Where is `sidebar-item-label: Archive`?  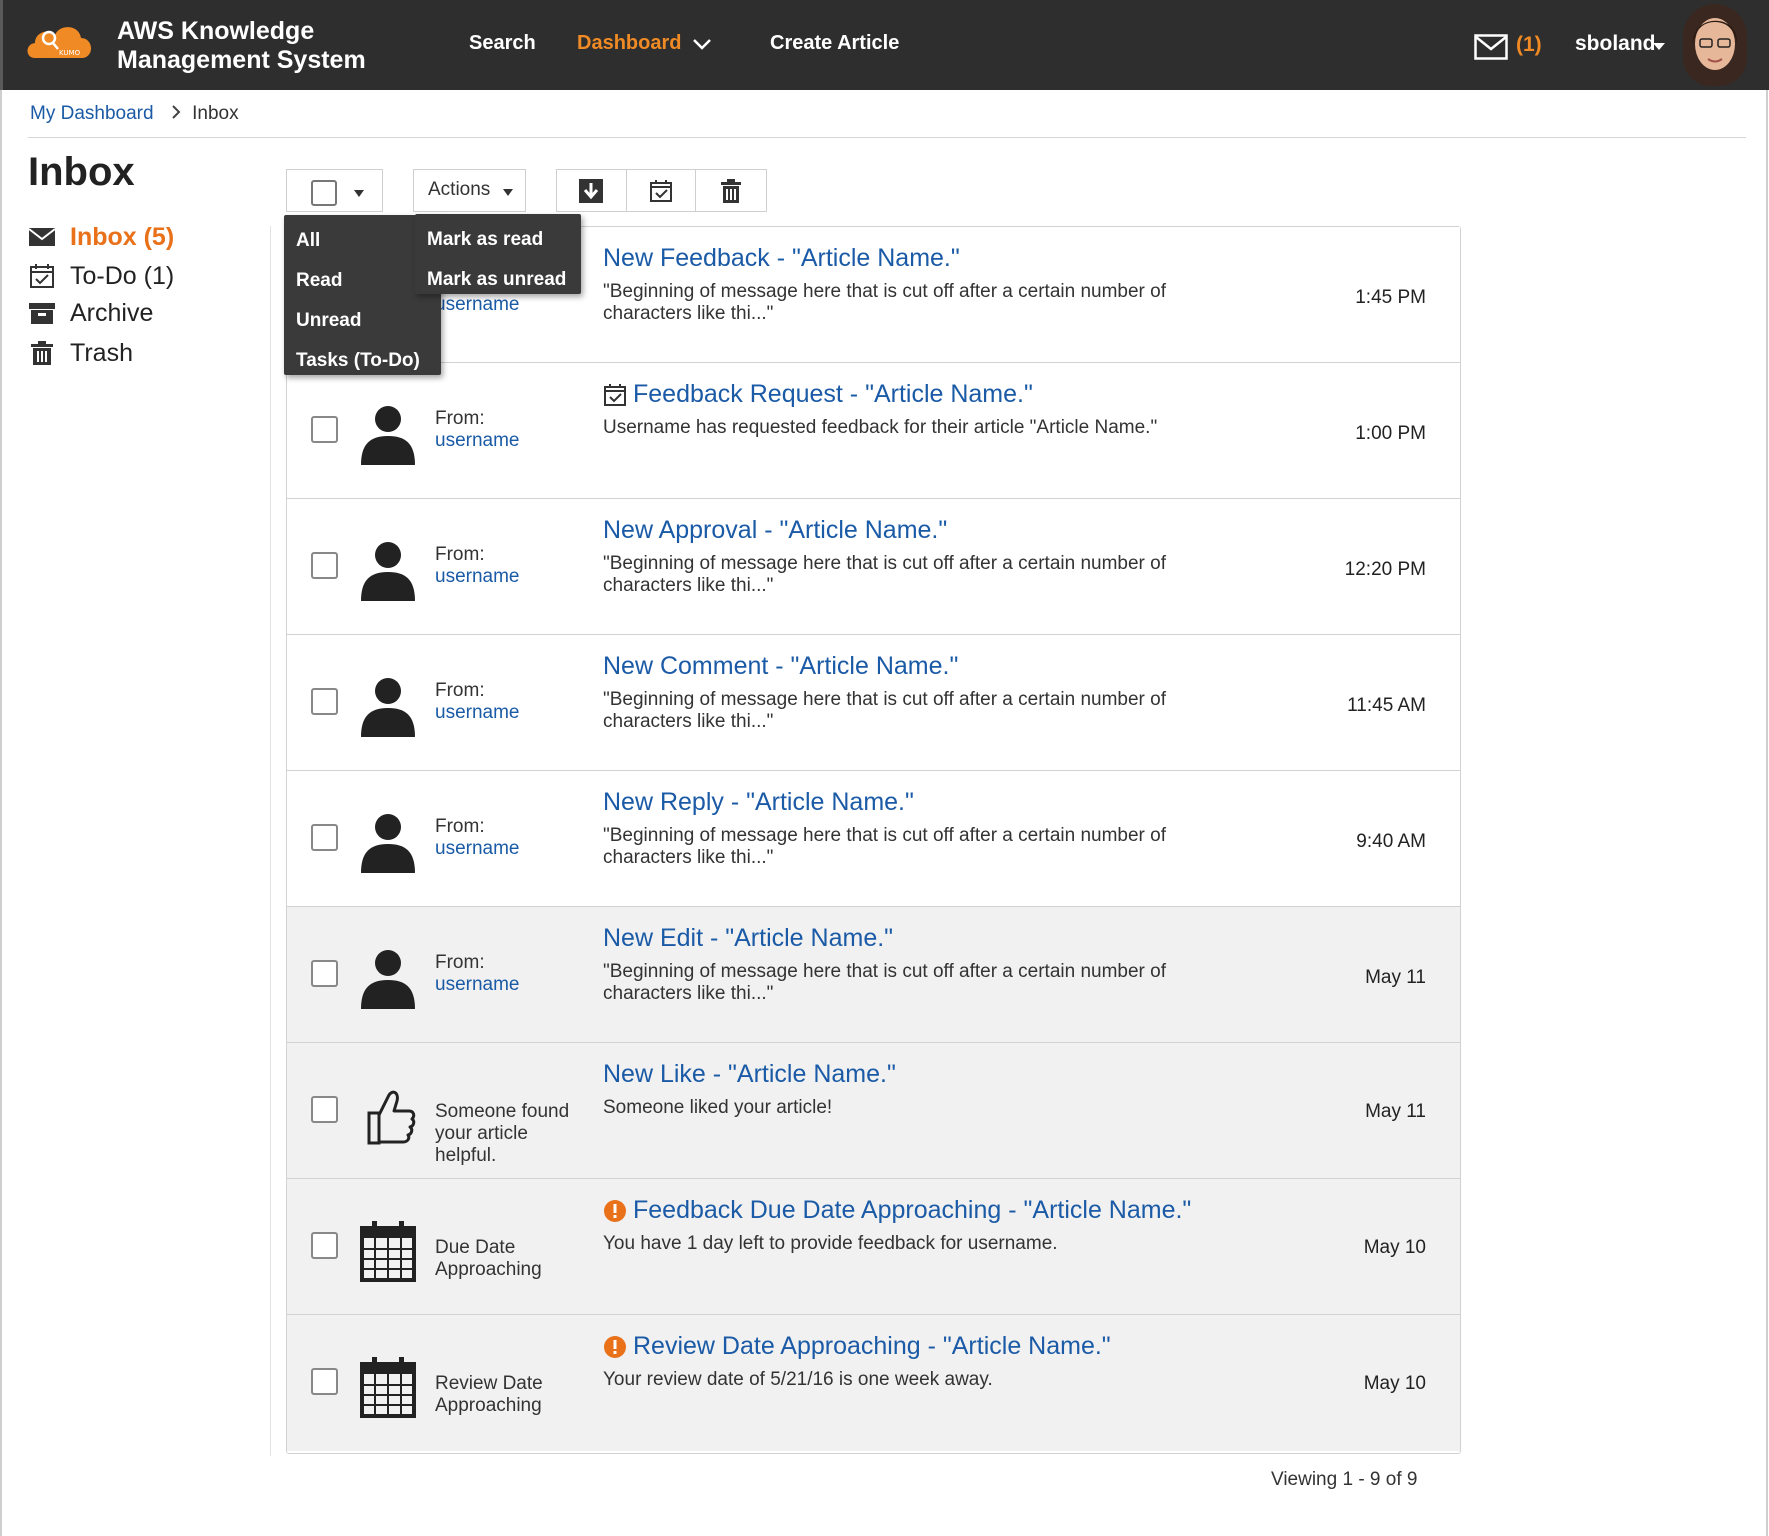 sidebar-item-label: Archive is located at coordinates (112, 312).